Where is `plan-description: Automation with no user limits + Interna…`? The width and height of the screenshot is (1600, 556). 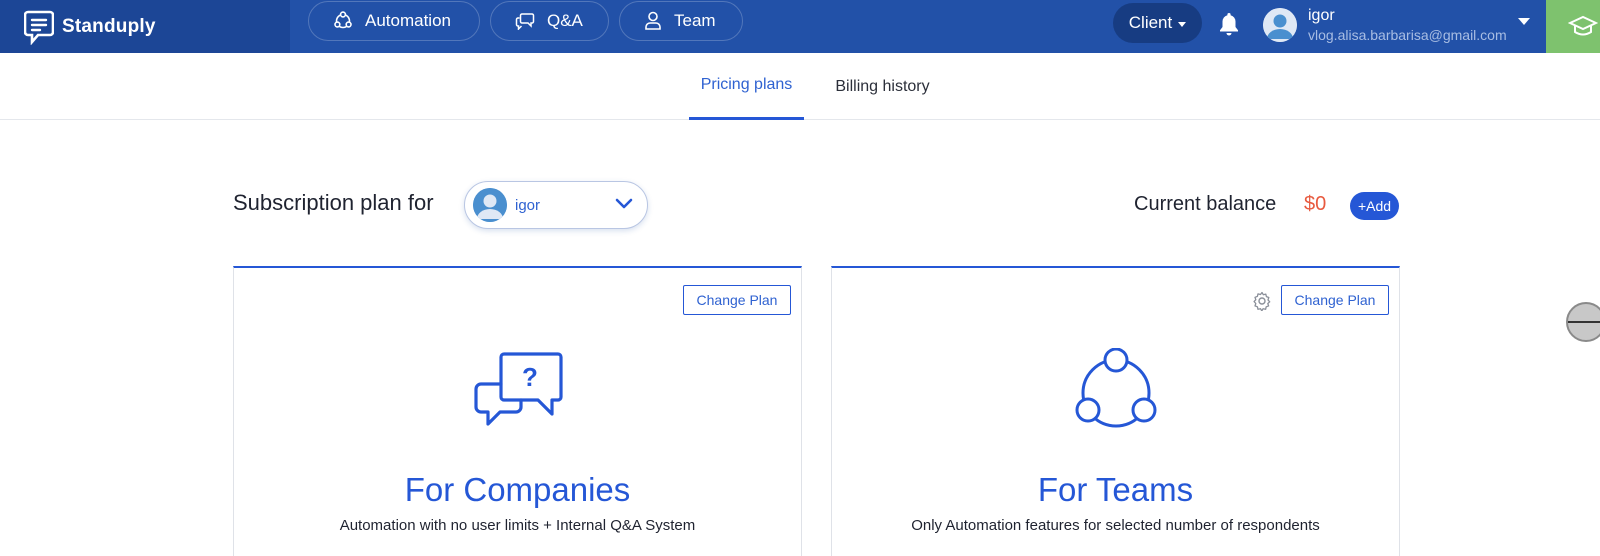 plan-description: Automation with no user limits + Interna… is located at coordinates (517, 525).